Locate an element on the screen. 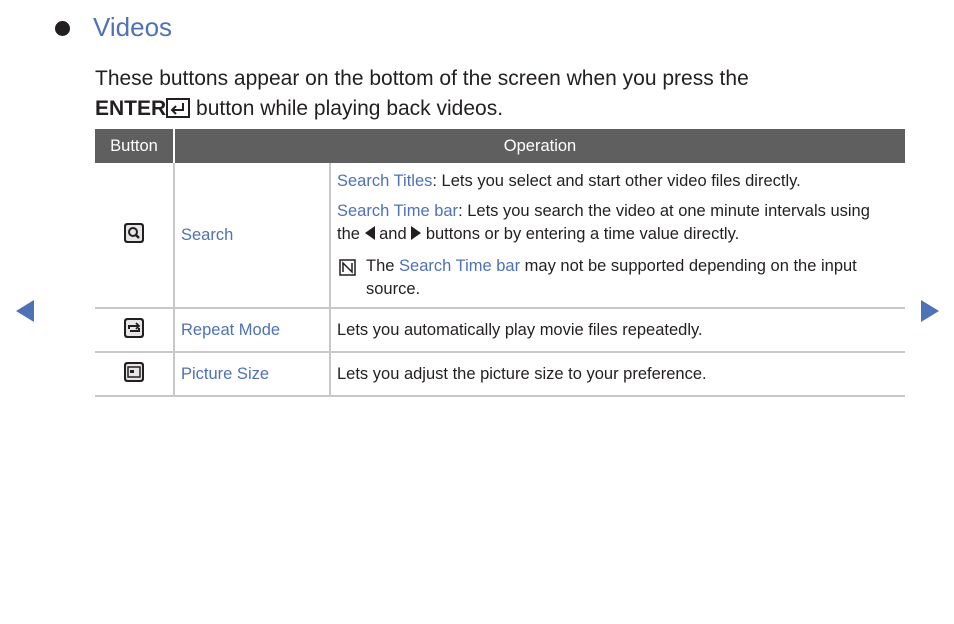 The image size is (954, 624). bullet-dot is located at coordinates (62, 28).